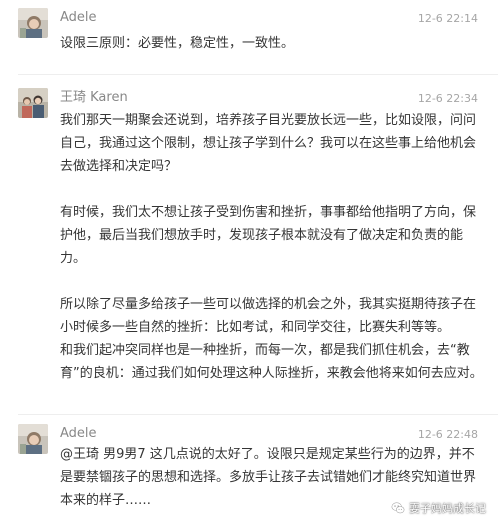 This screenshot has width=498, height=524. I want to click on watermark: 耍子妈妈成长记, so click(438, 508).